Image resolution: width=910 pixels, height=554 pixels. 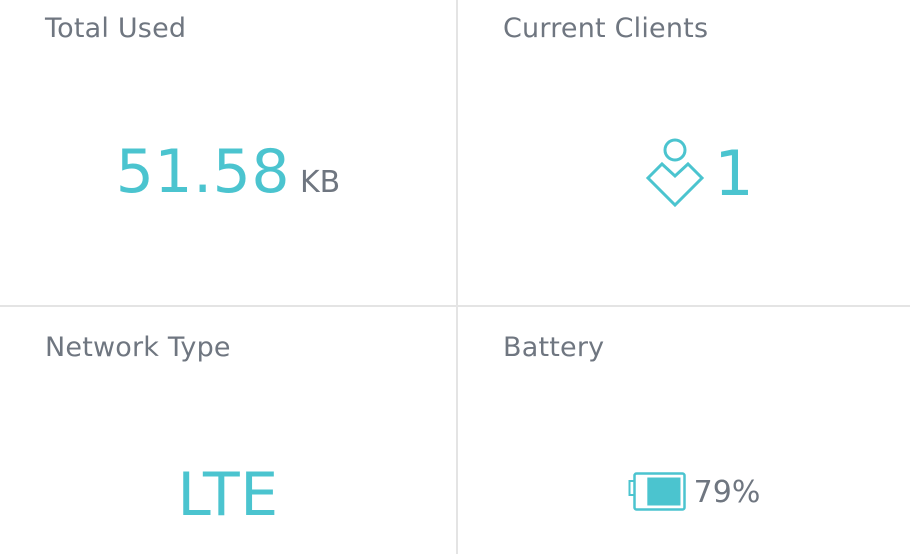 What do you see at coordinates (606, 28) in the screenshot?
I see `current-clients-title: Current Clients` at bounding box center [606, 28].